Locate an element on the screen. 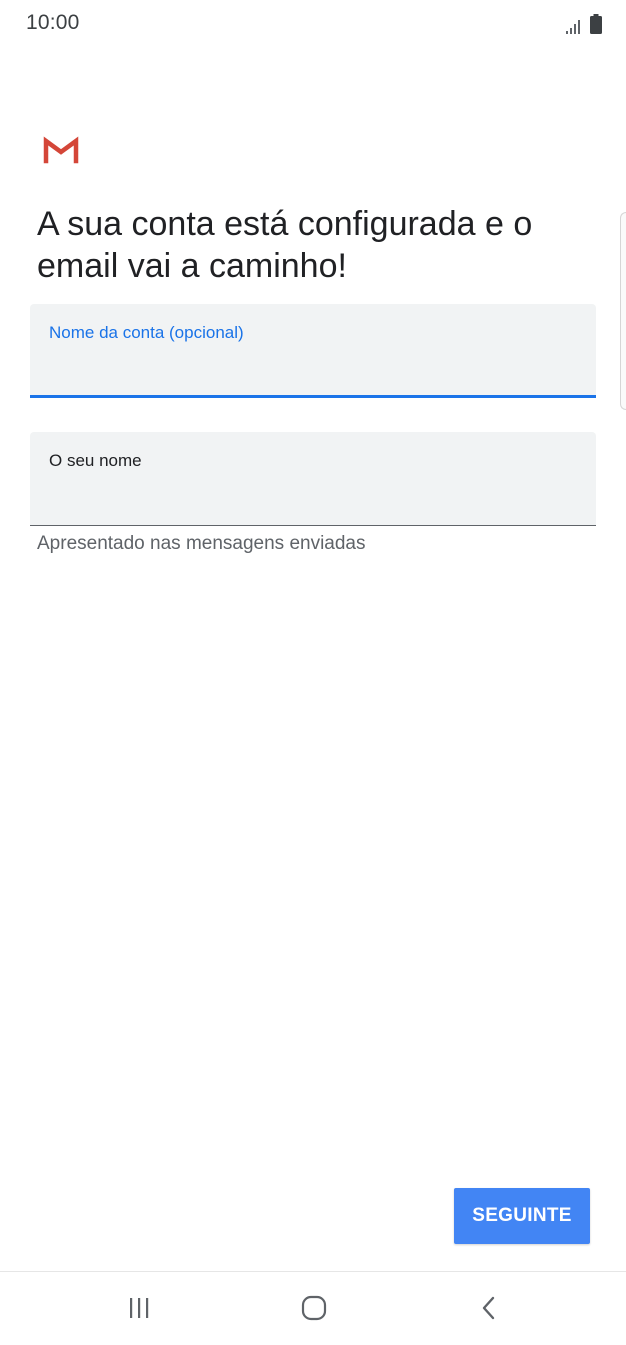 This screenshot has width=626, height=1345. status-time: 10:00 is located at coordinates (53, 22).